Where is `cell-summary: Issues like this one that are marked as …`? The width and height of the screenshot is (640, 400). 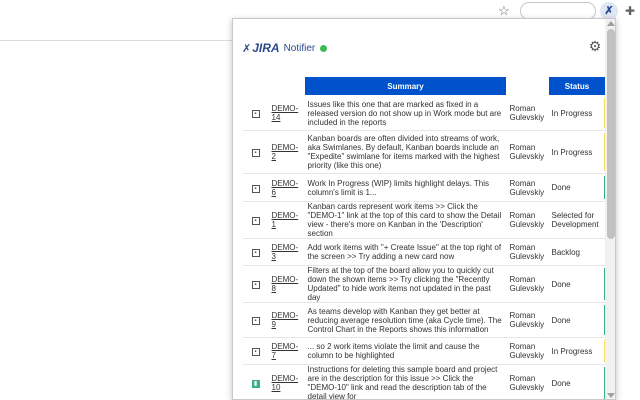 cell-summary: Issues like this one that are marked as … is located at coordinates (406, 113).